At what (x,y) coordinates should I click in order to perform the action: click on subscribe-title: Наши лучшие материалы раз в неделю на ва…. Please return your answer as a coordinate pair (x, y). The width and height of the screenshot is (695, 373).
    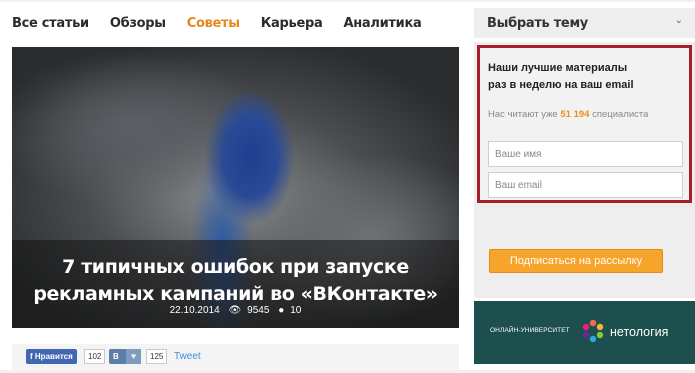
    Looking at the image, I should click on (583, 77).